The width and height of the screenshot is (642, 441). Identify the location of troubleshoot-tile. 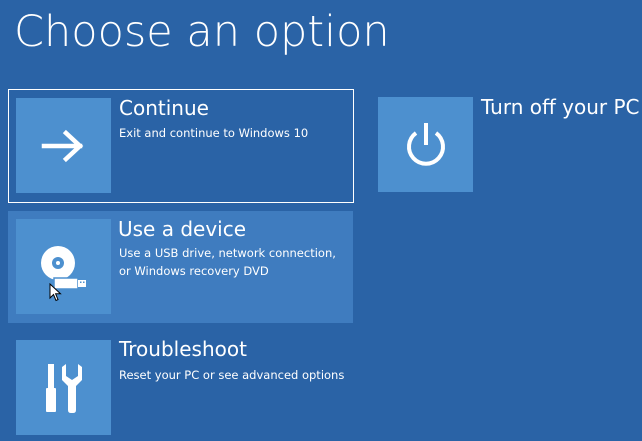
(63, 387).